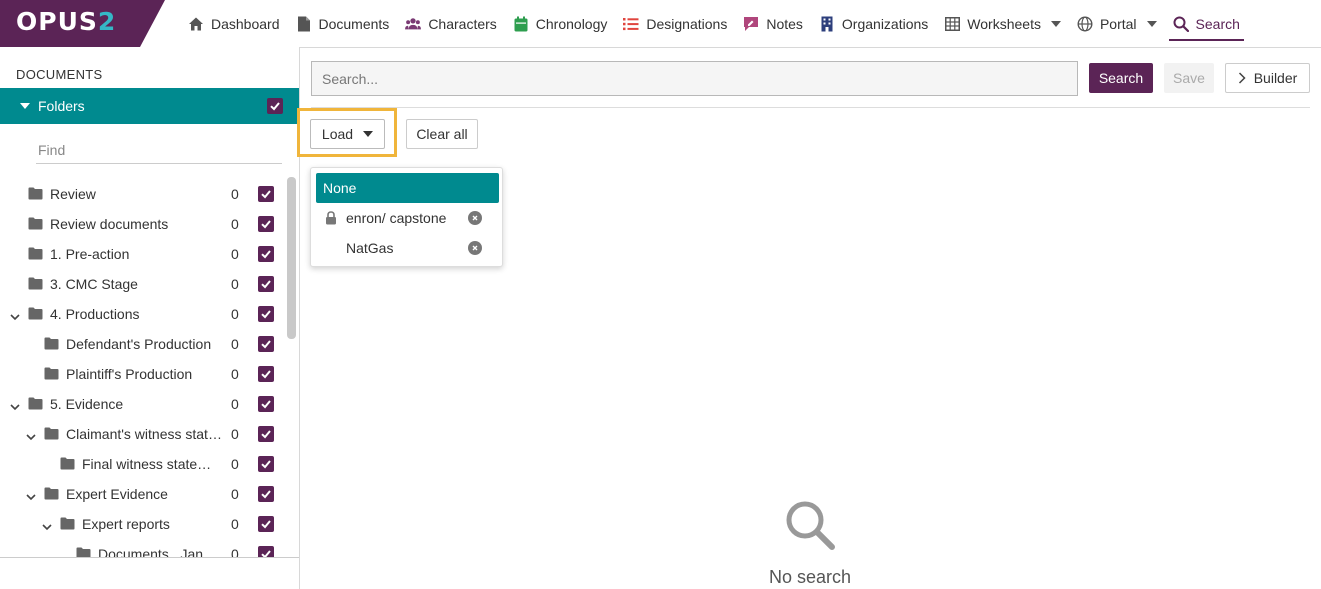 This screenshot has width=1321, height=589. I want to click on top-border, so click(810, 47).